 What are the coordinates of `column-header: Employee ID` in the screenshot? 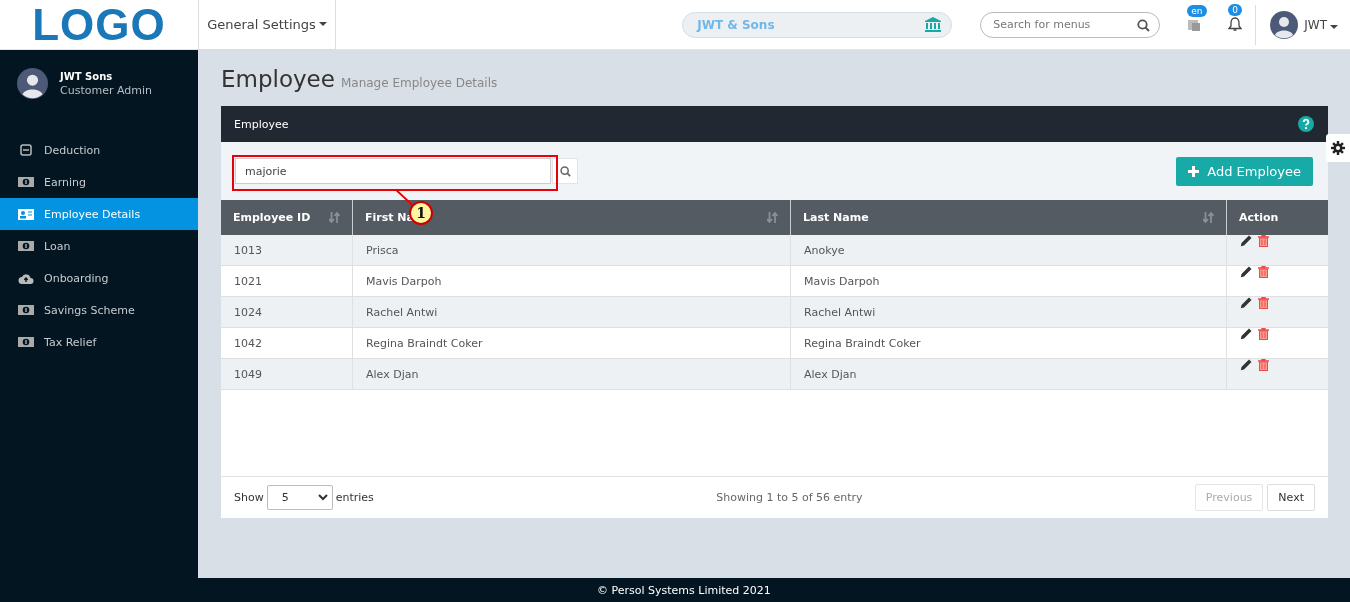 It's located at (287, 217).